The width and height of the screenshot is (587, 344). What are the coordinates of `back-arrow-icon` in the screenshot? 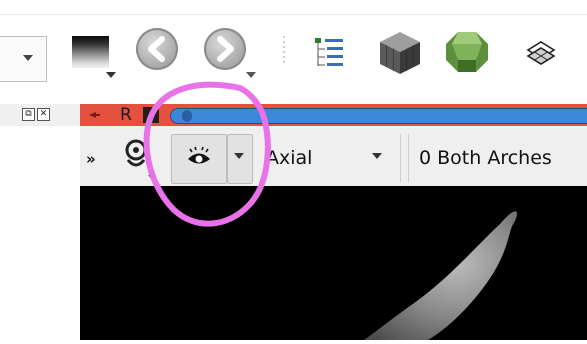 It's located at (156, 49).